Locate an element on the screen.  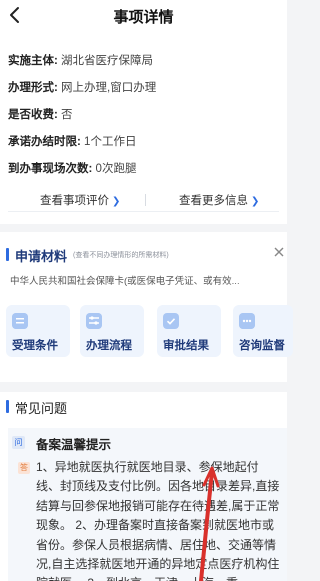
info-row-time-limit: 承诺办结时限: 1个工作日 is located at coordinates (72, 141).